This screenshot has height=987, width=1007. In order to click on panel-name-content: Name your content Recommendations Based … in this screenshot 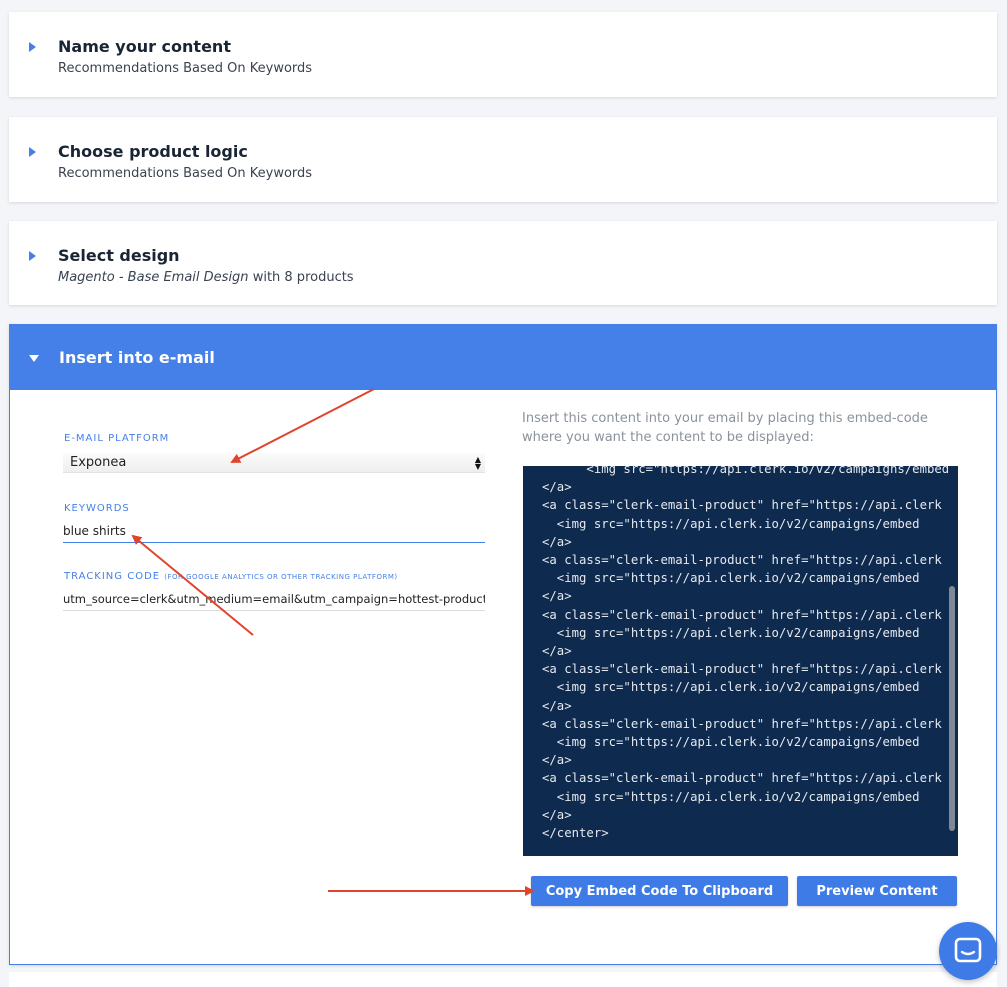, I will do `click(503, 54)`.